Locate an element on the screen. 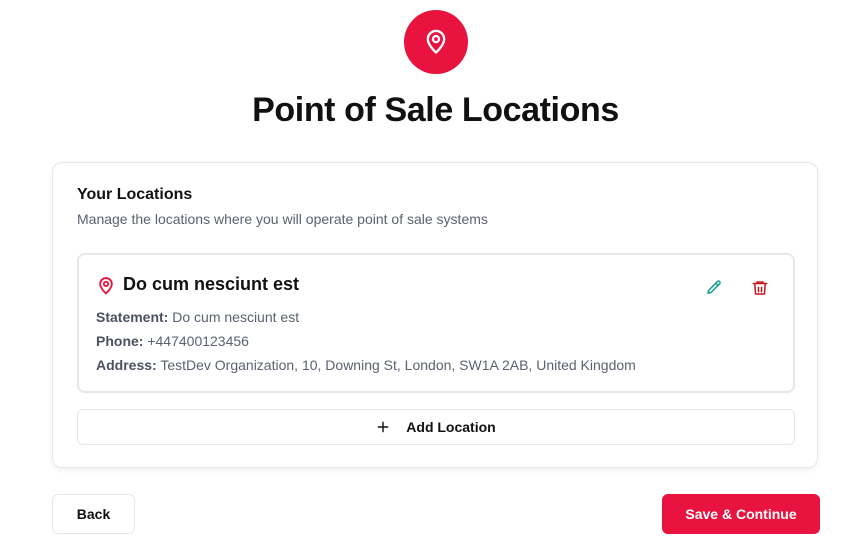 Image resolution: width=865 pixels, height=551 pixels. add-location-button: Add Location is located at coordinates (436, 427).